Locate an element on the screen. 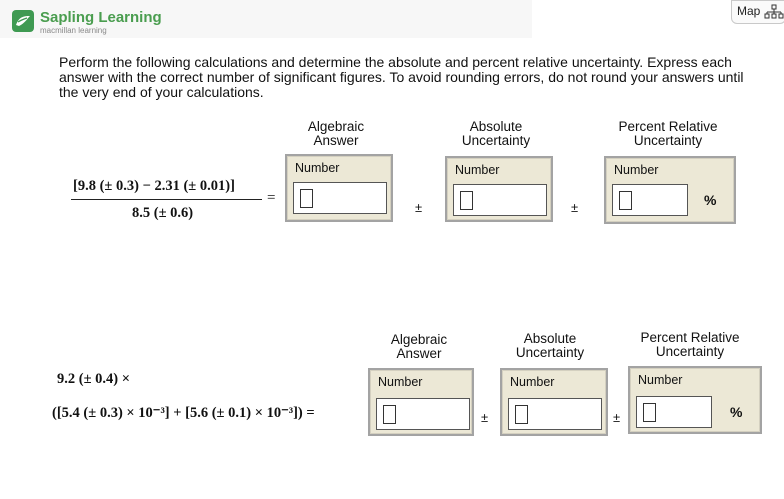 This screenshot has width=784, height=499. p1-header-algebraic: Algebraic Answer is located at coordinates (336, 133).